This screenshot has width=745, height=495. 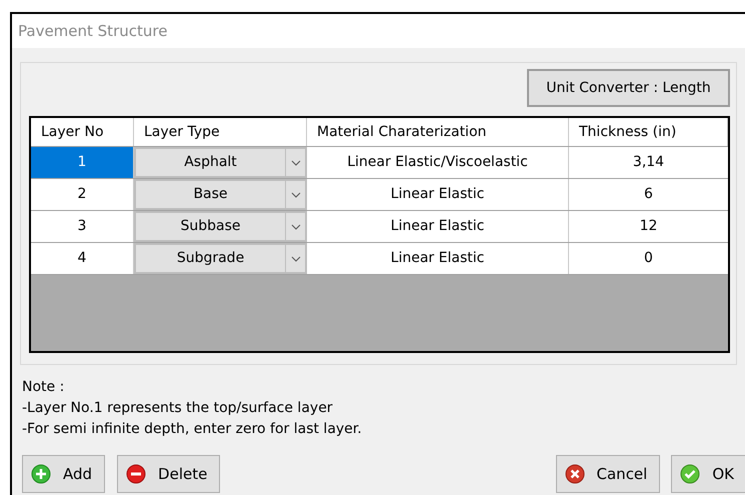 I want to click on note-line: -For semi infinite depth, enter zero for last layer., so click(x=192, y=429).